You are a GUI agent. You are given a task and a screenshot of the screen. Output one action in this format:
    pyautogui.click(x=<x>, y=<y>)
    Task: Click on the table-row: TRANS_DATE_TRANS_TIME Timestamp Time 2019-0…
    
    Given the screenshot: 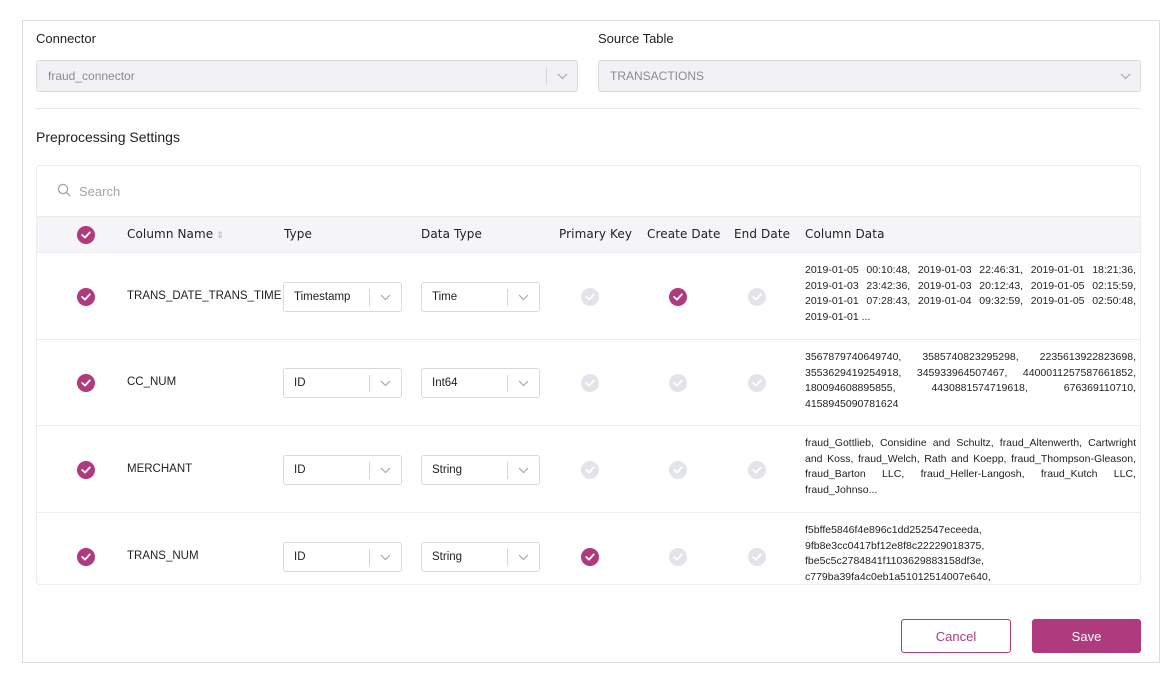 What is the action you would take?
    pyautogui.click(x=588, y=296)
    